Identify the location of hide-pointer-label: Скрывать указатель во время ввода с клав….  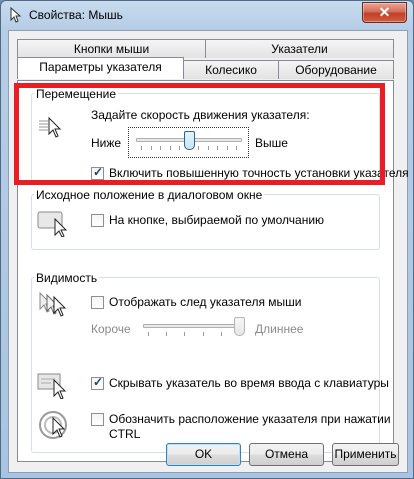
(249, 383).